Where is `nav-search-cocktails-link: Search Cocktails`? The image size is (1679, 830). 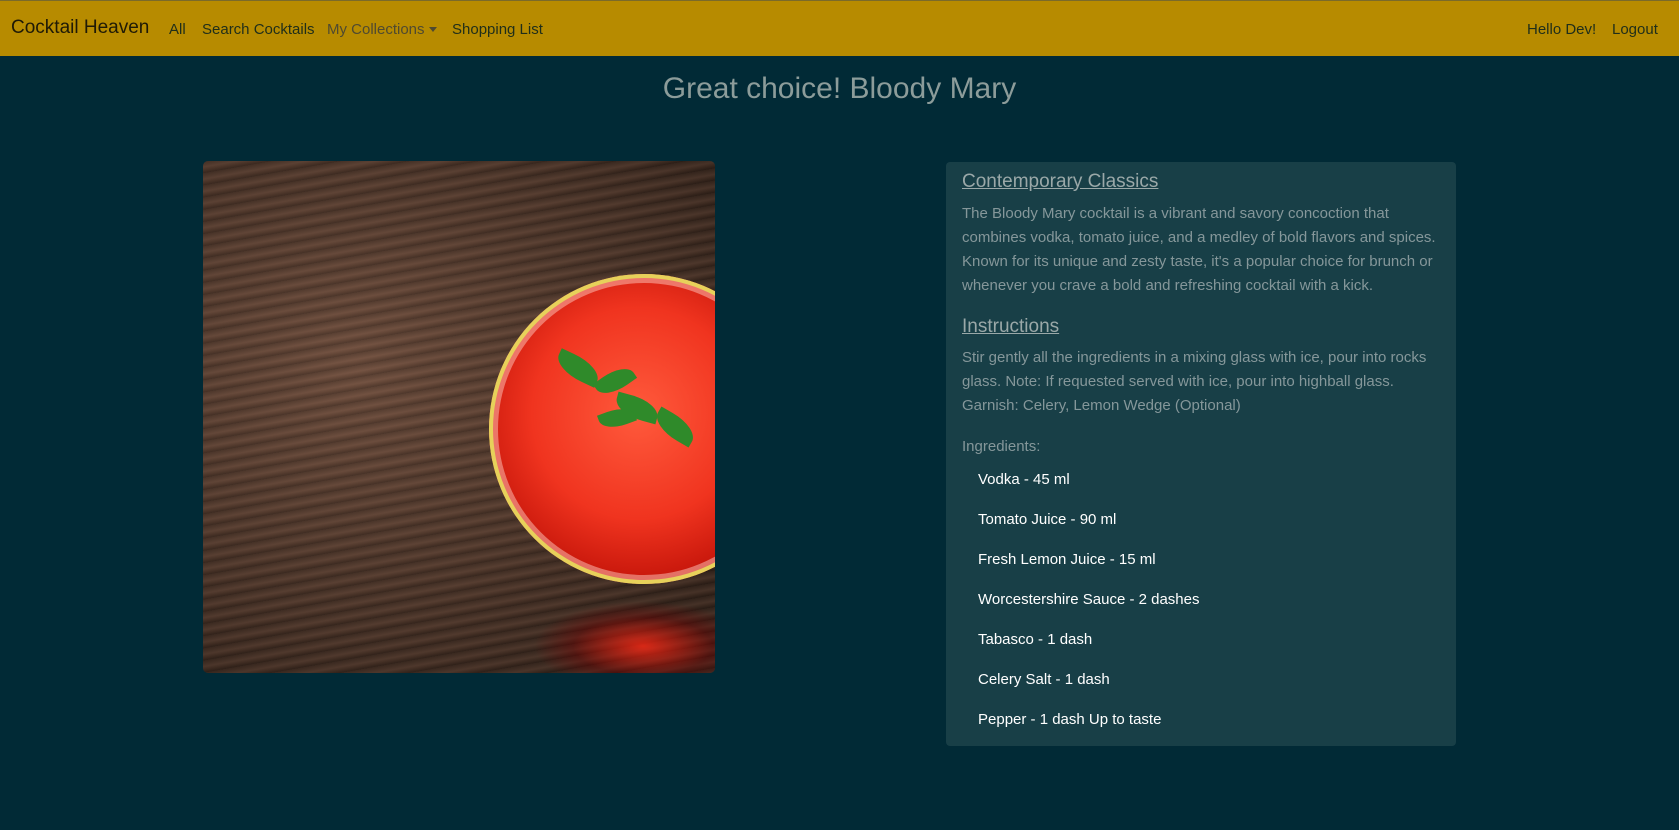 nav-search-cocktails-link: Search Cocktails is located at coordinates (258, 29).